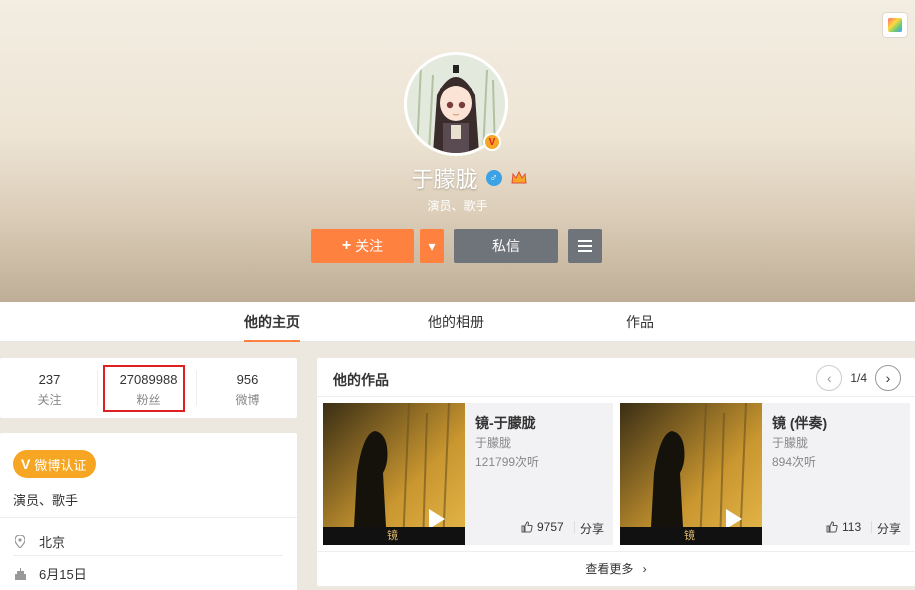 This screenshot has height=590, width=915. I want to click on view-more-label: 查看更多, so click(609, 569).